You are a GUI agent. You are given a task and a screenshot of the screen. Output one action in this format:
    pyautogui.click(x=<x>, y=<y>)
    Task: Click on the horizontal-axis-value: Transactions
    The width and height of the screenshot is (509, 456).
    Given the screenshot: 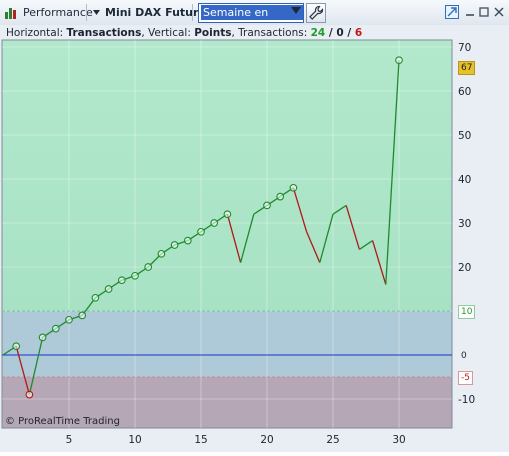 What is the action you would take?
    pyautogui.click(x=104, y=33)
    